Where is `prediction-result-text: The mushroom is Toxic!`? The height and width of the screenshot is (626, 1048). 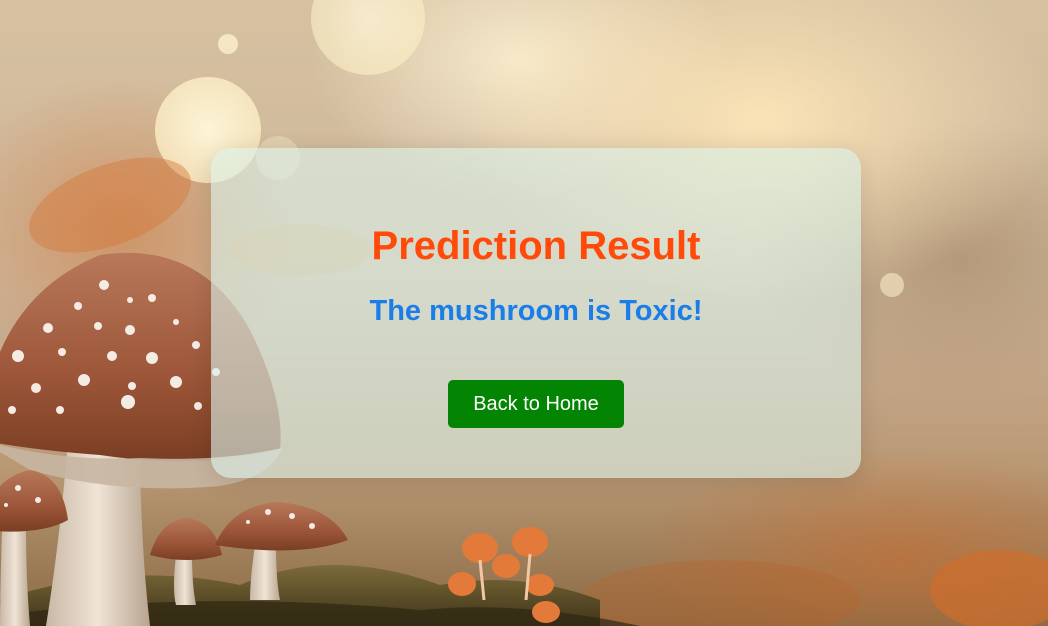
prediction-result-text: The mushroom is Toxic! is located at coordinates (536, 311).